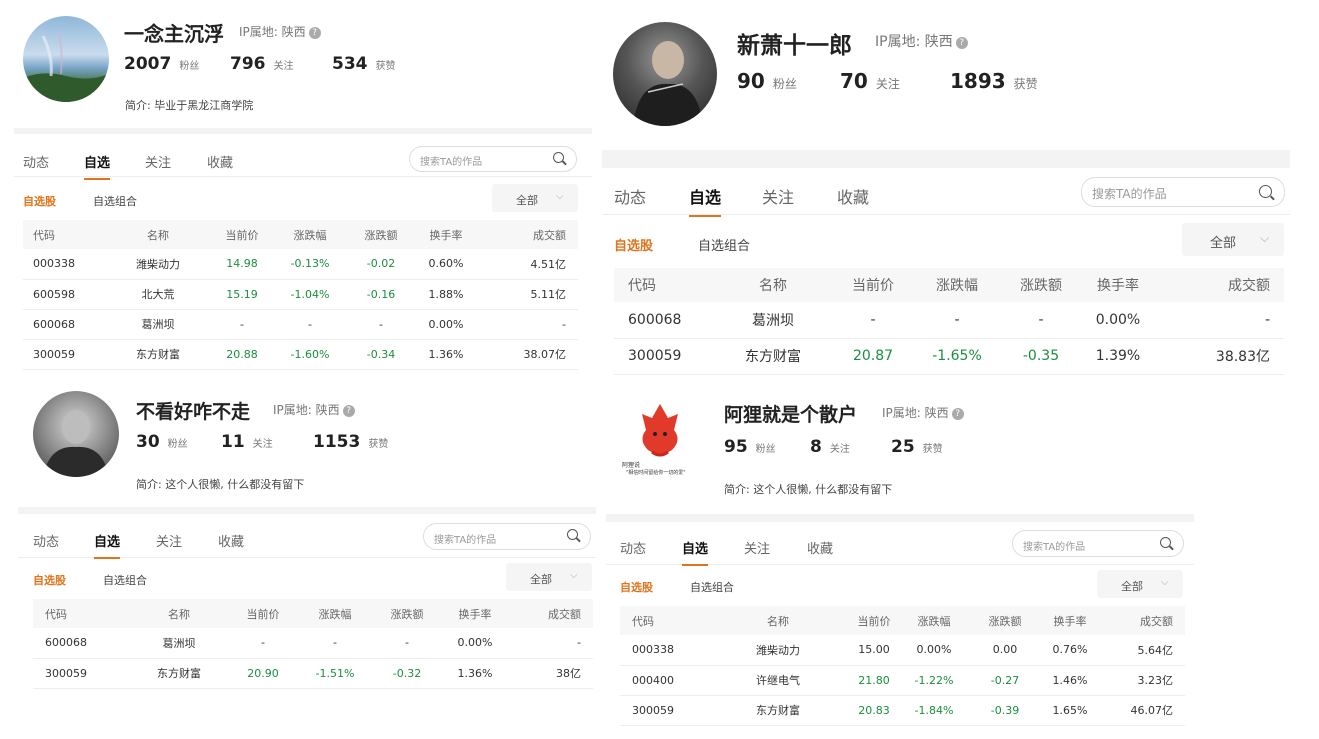 The image size is (1319, 739). Describe the element at coordinates (247, 442) in the screenshot. I see `follow-stat: 11 关注` at that location.